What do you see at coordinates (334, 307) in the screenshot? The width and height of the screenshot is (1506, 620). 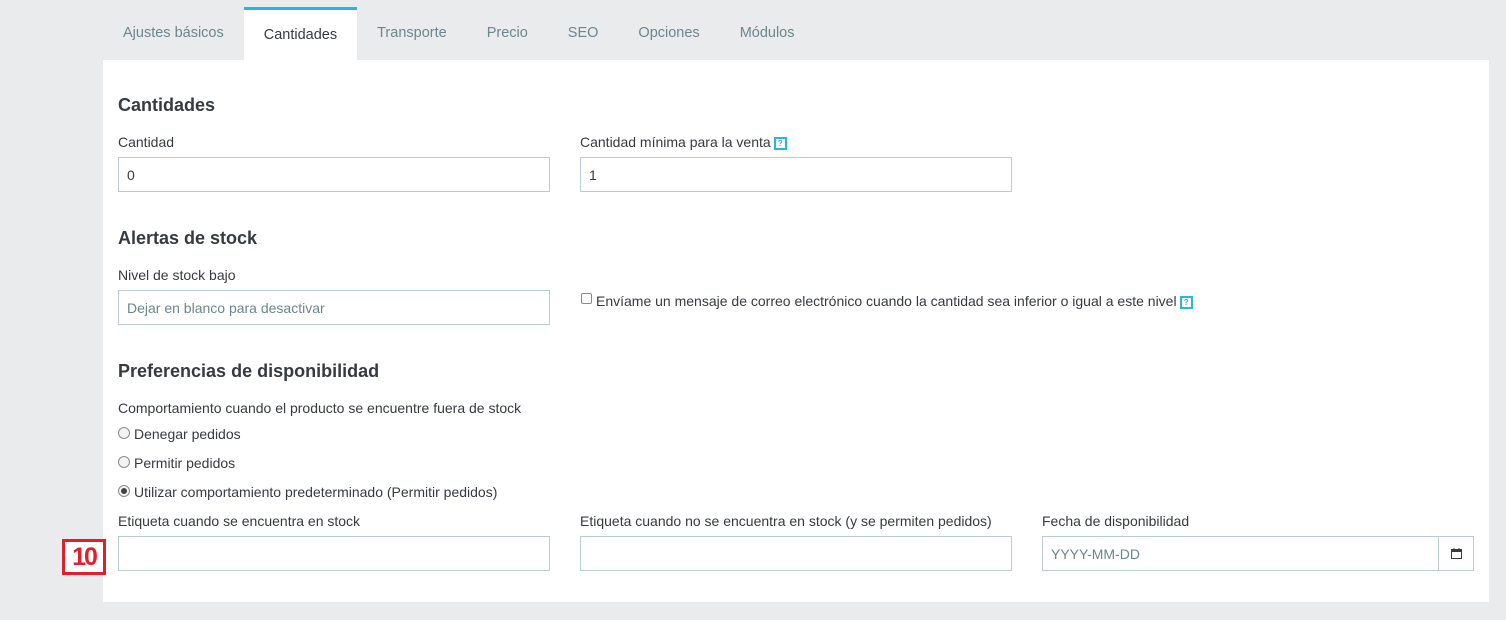 I see `low-stock-input` at bounding box center [334, 307].